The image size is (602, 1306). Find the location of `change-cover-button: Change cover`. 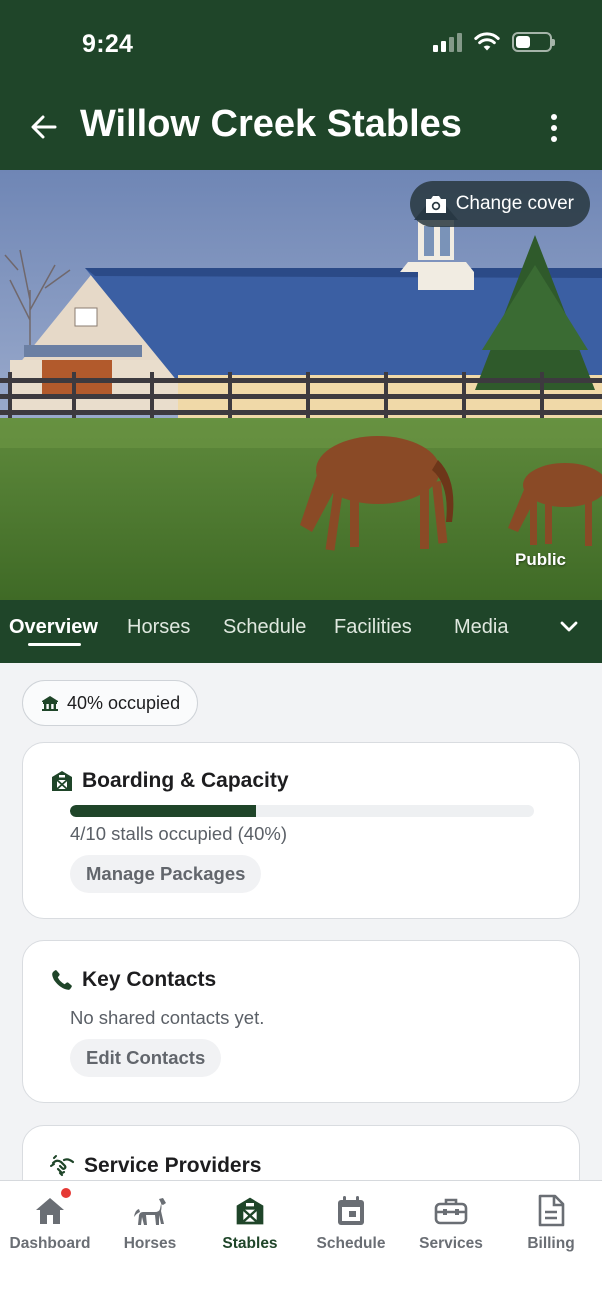

change-cover-button: Change cover is located at coordinates (499, 204).